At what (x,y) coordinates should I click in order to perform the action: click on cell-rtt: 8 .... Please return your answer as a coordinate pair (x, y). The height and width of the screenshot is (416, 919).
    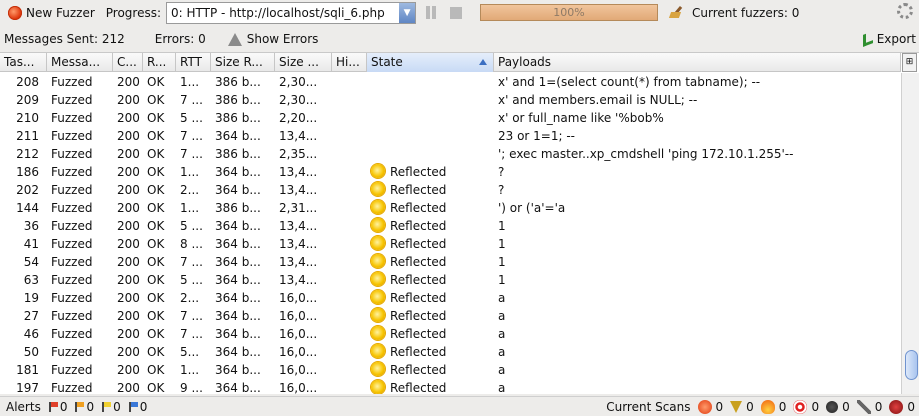
    Looking at the image, I should click on (191, 244).